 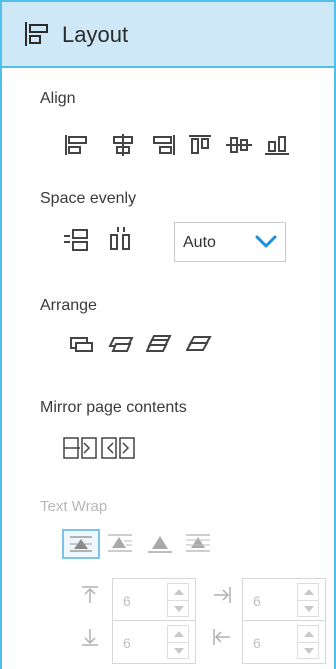 What do you see at coordinates (200, 145) in the screenshot?
I see `align-top-icon` at bounding box center [200, 145].